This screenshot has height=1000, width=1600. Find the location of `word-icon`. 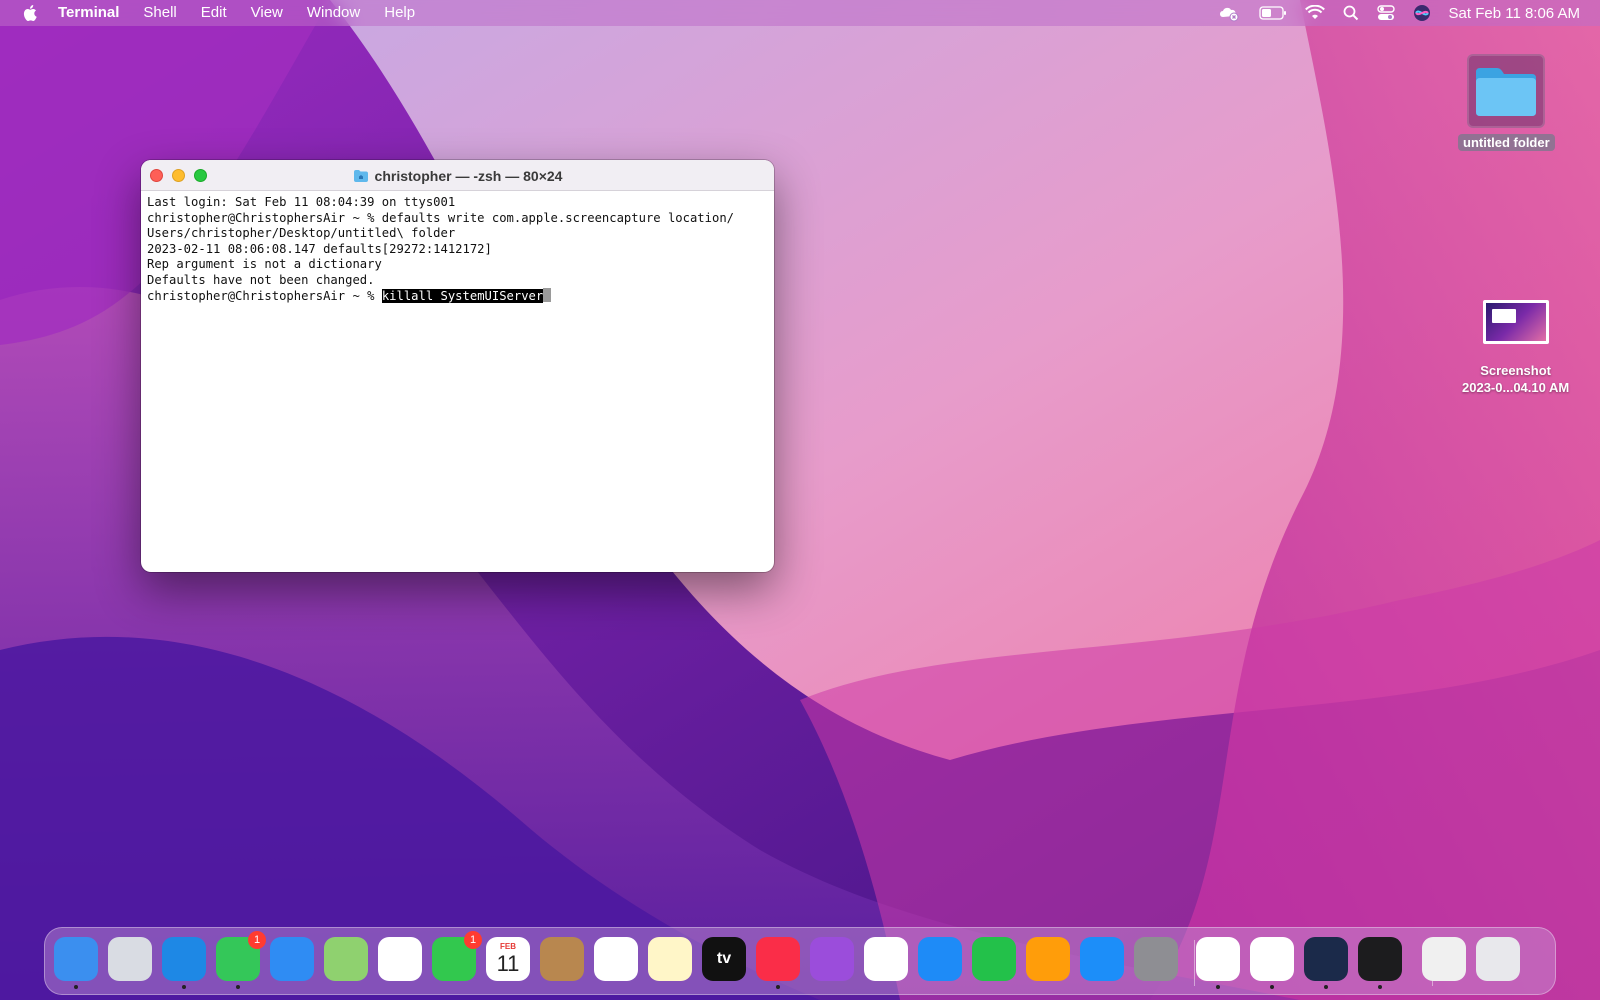

word-icon is located at coordinates (1272, 959).